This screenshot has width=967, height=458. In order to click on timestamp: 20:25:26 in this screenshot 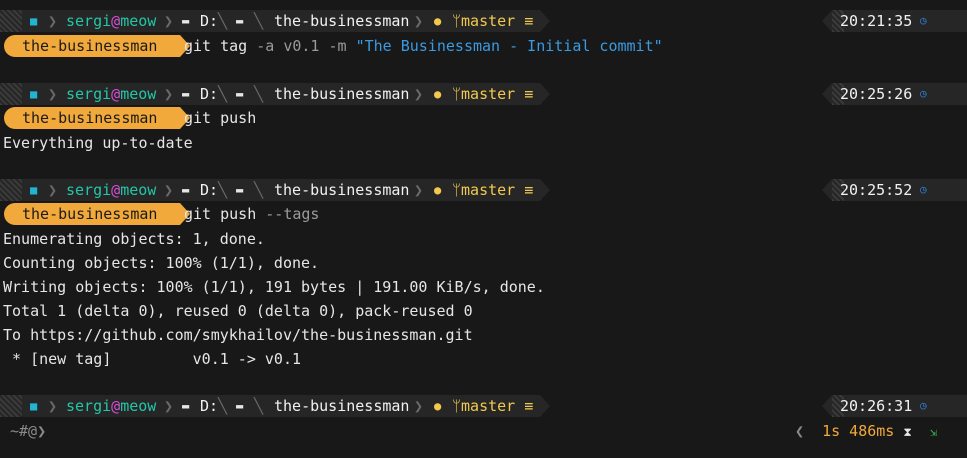, I will do `click(876, 94)`.